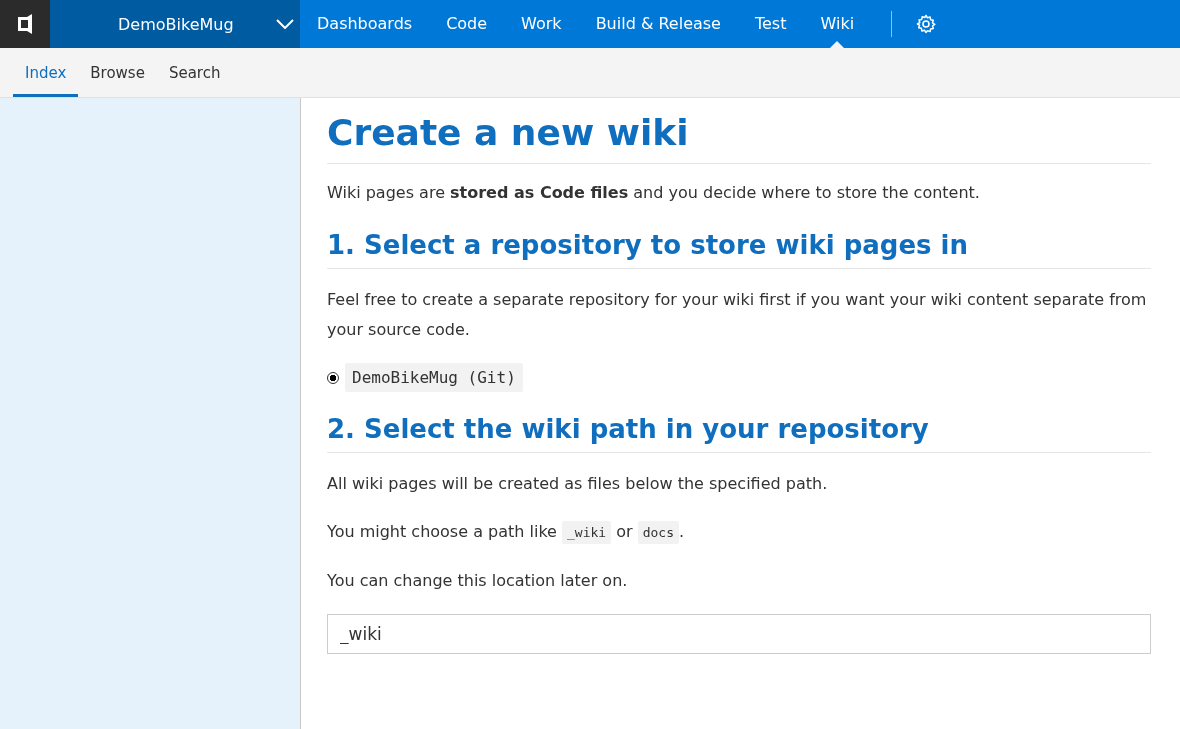 The image size is (1180, 729). Describe the element at coordinates (285, 24) in the screenshot. I see `chevron-down-icon` at that location.